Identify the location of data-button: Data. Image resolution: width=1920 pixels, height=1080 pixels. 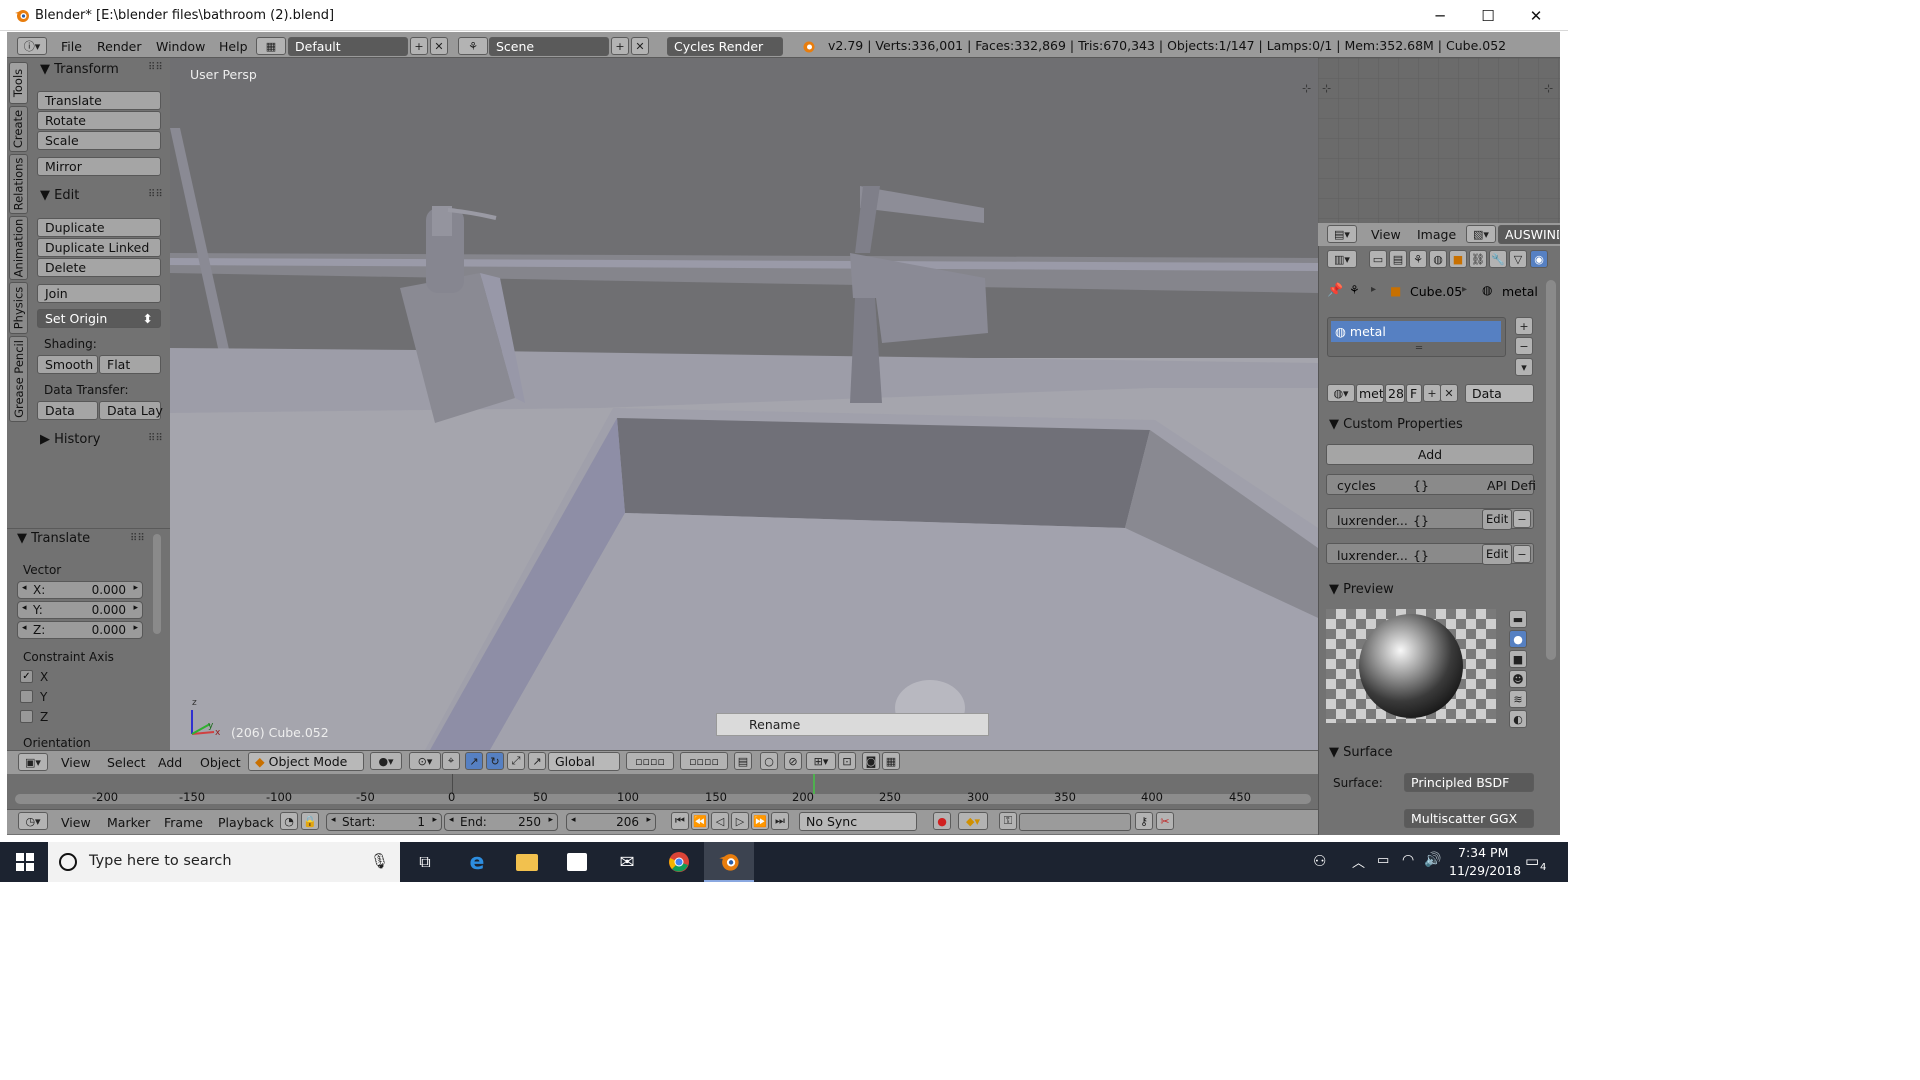
(67, 410).